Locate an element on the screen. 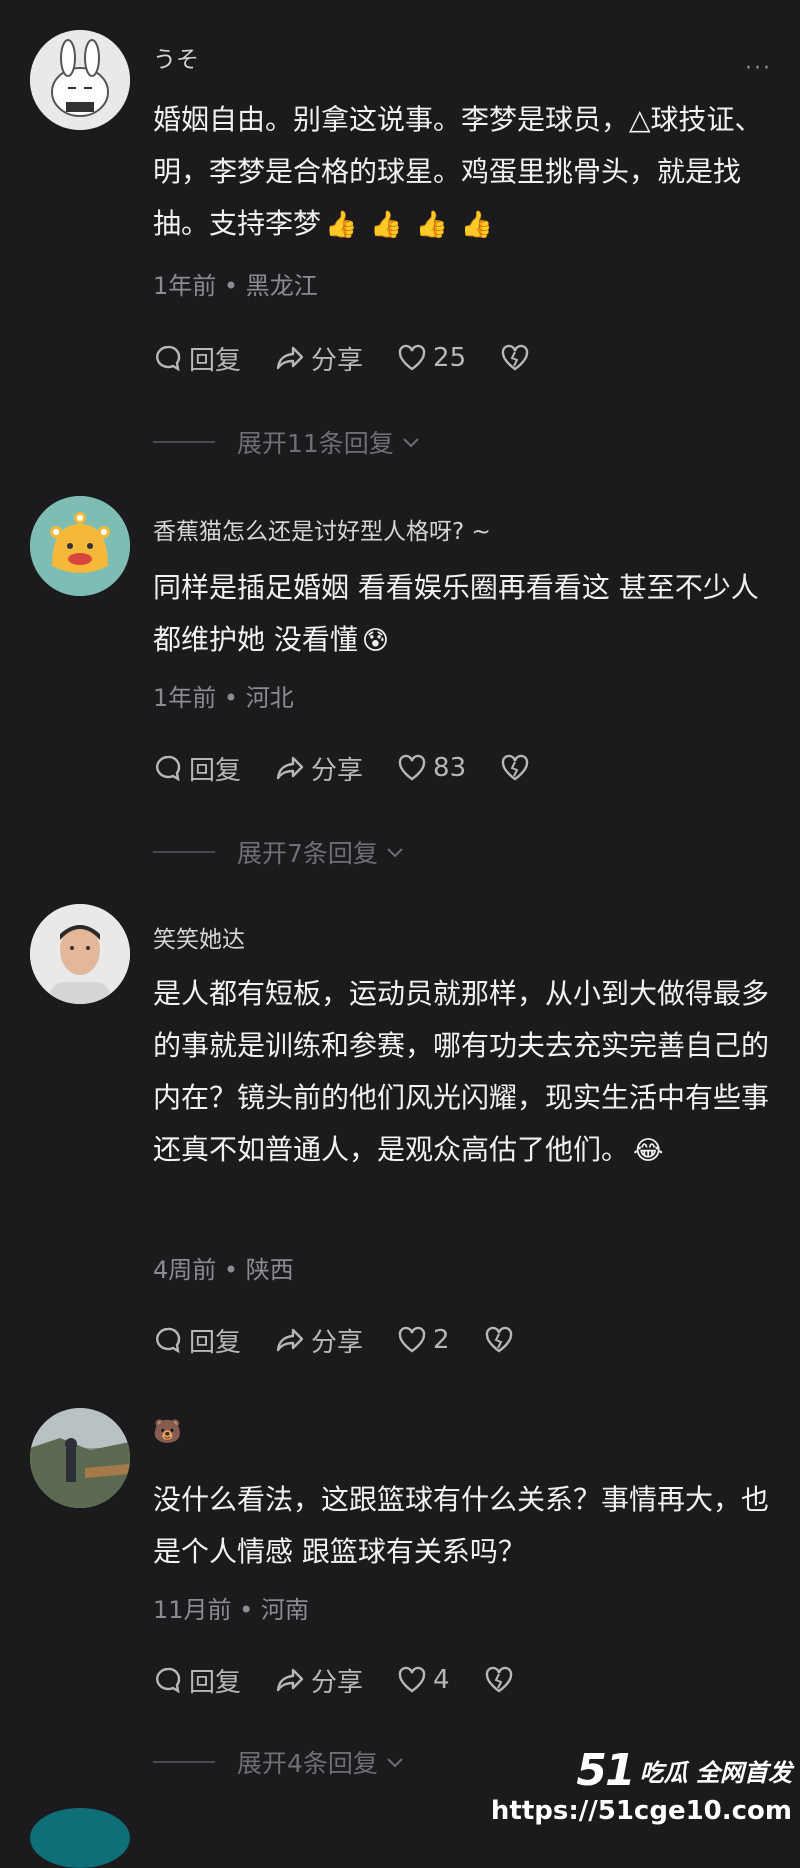  comment-body: 没什么看法，这跟篮球有什么关系？事情再大，也是个人情感 跟篮球有关系吗？ is located at coordinates (461, 1525).